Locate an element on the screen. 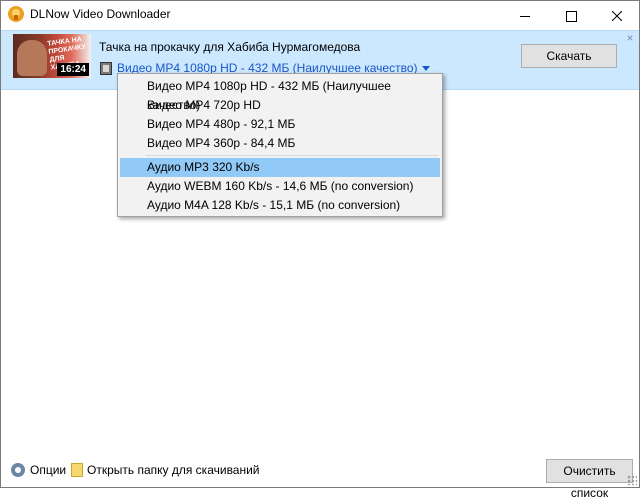 The image size is (640, 504). folder-icon is located at coordinates (77, 470).